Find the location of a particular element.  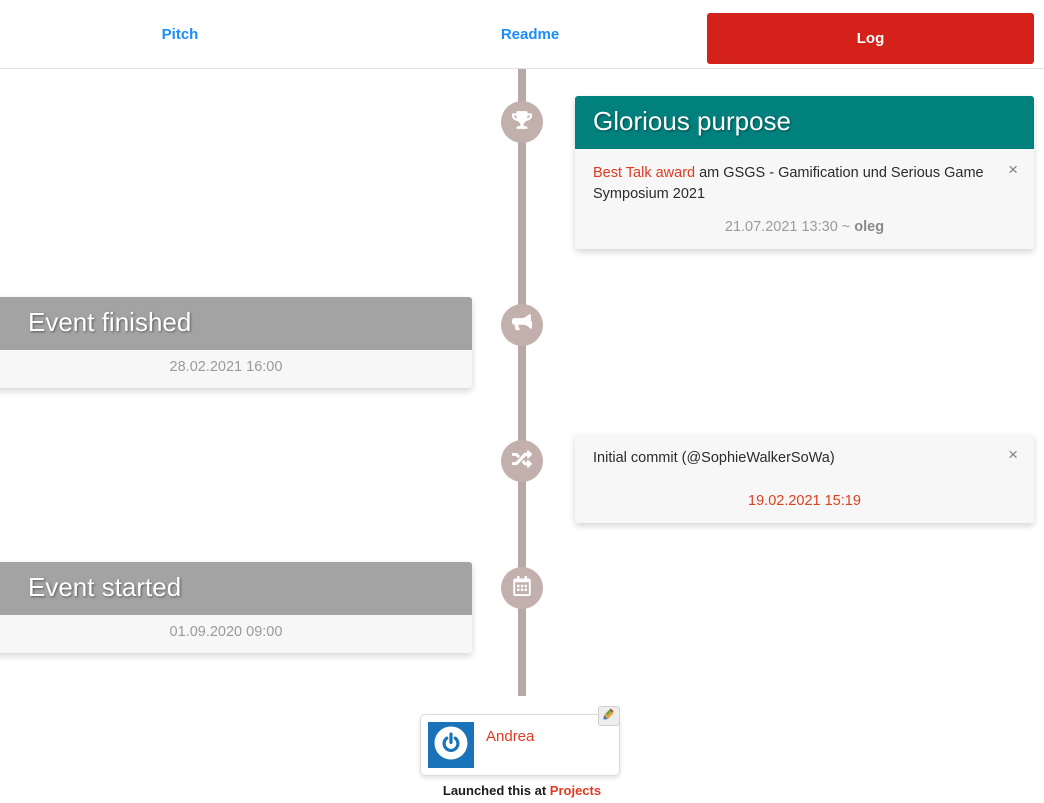

footer-user-name: Andrea is located at coordinates (510, 736).